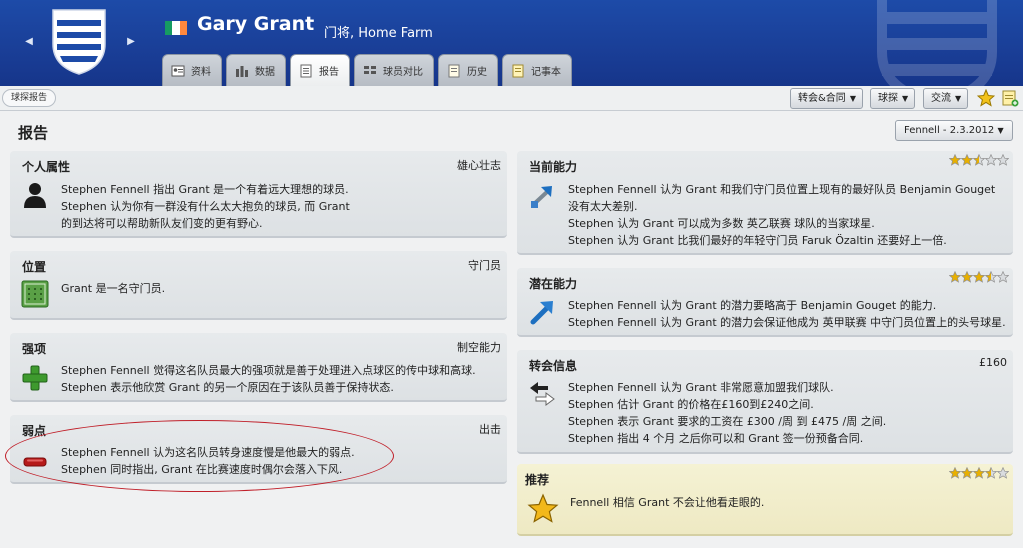 This screenshot has height=548, width=1023. Describe the element at coordinates (131, 42) in the screenshot. I see `next-arrow-icon: ▶` at that location.